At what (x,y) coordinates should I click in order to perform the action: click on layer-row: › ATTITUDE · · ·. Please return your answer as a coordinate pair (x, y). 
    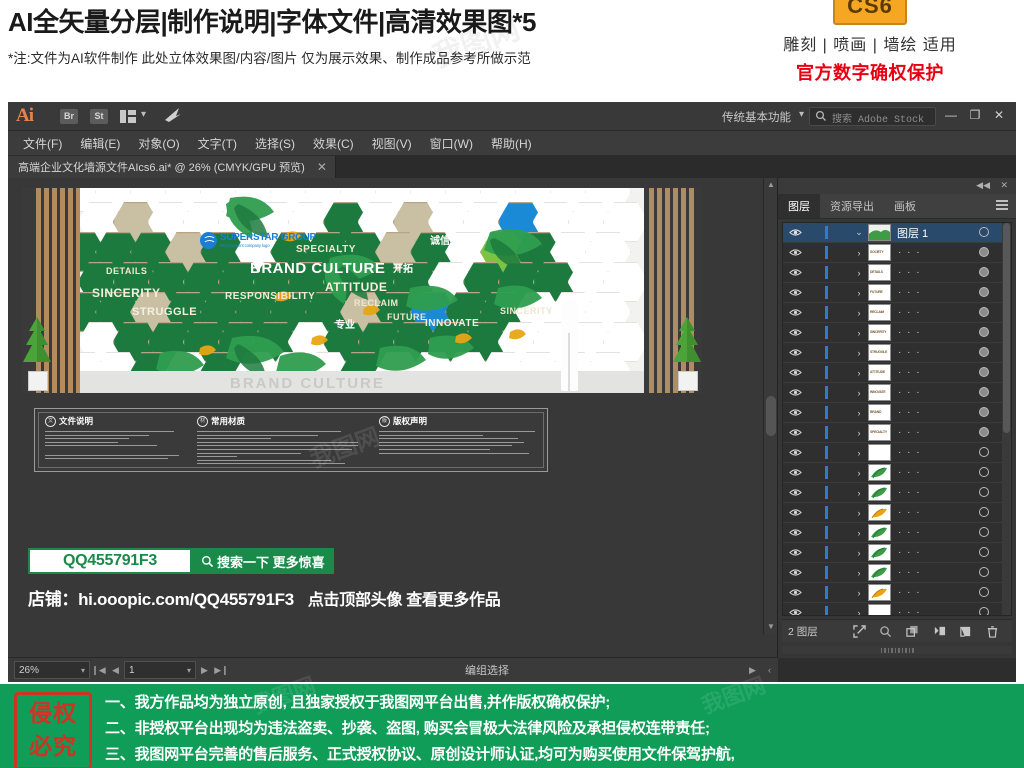
    Looking at the image, I should click on (897, 373).